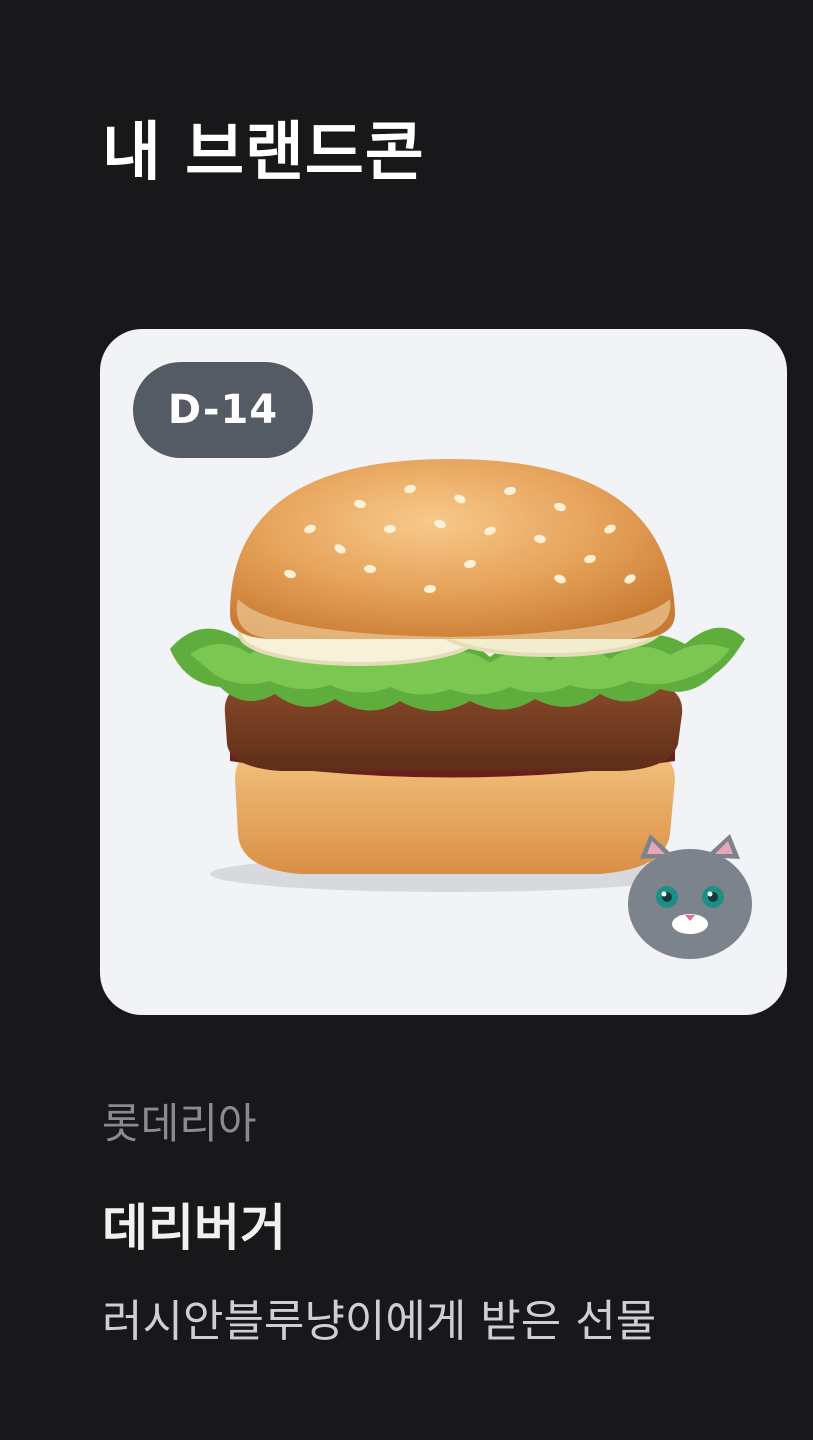 Image resolution: width=813 pixels, height=1440 pixels. What do you see at coordinates (690, 896) in the screenshot?
I see `cat-avatar-icon` at bounding box center [690, 896].